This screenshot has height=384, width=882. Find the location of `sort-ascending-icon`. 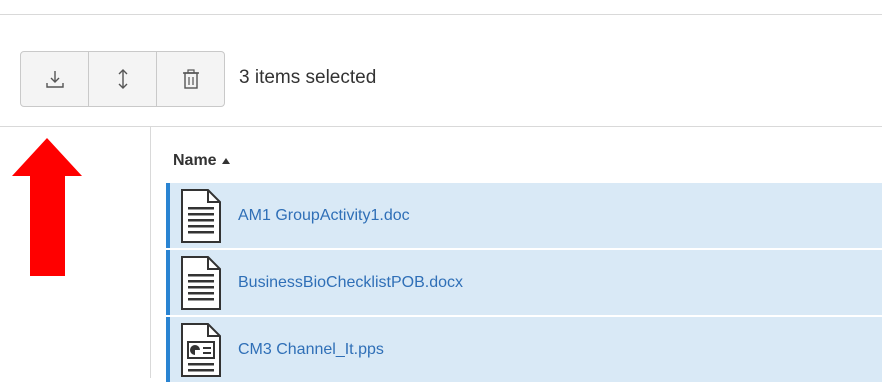

sort-ascending-icon is located at coordinates (225, 161).